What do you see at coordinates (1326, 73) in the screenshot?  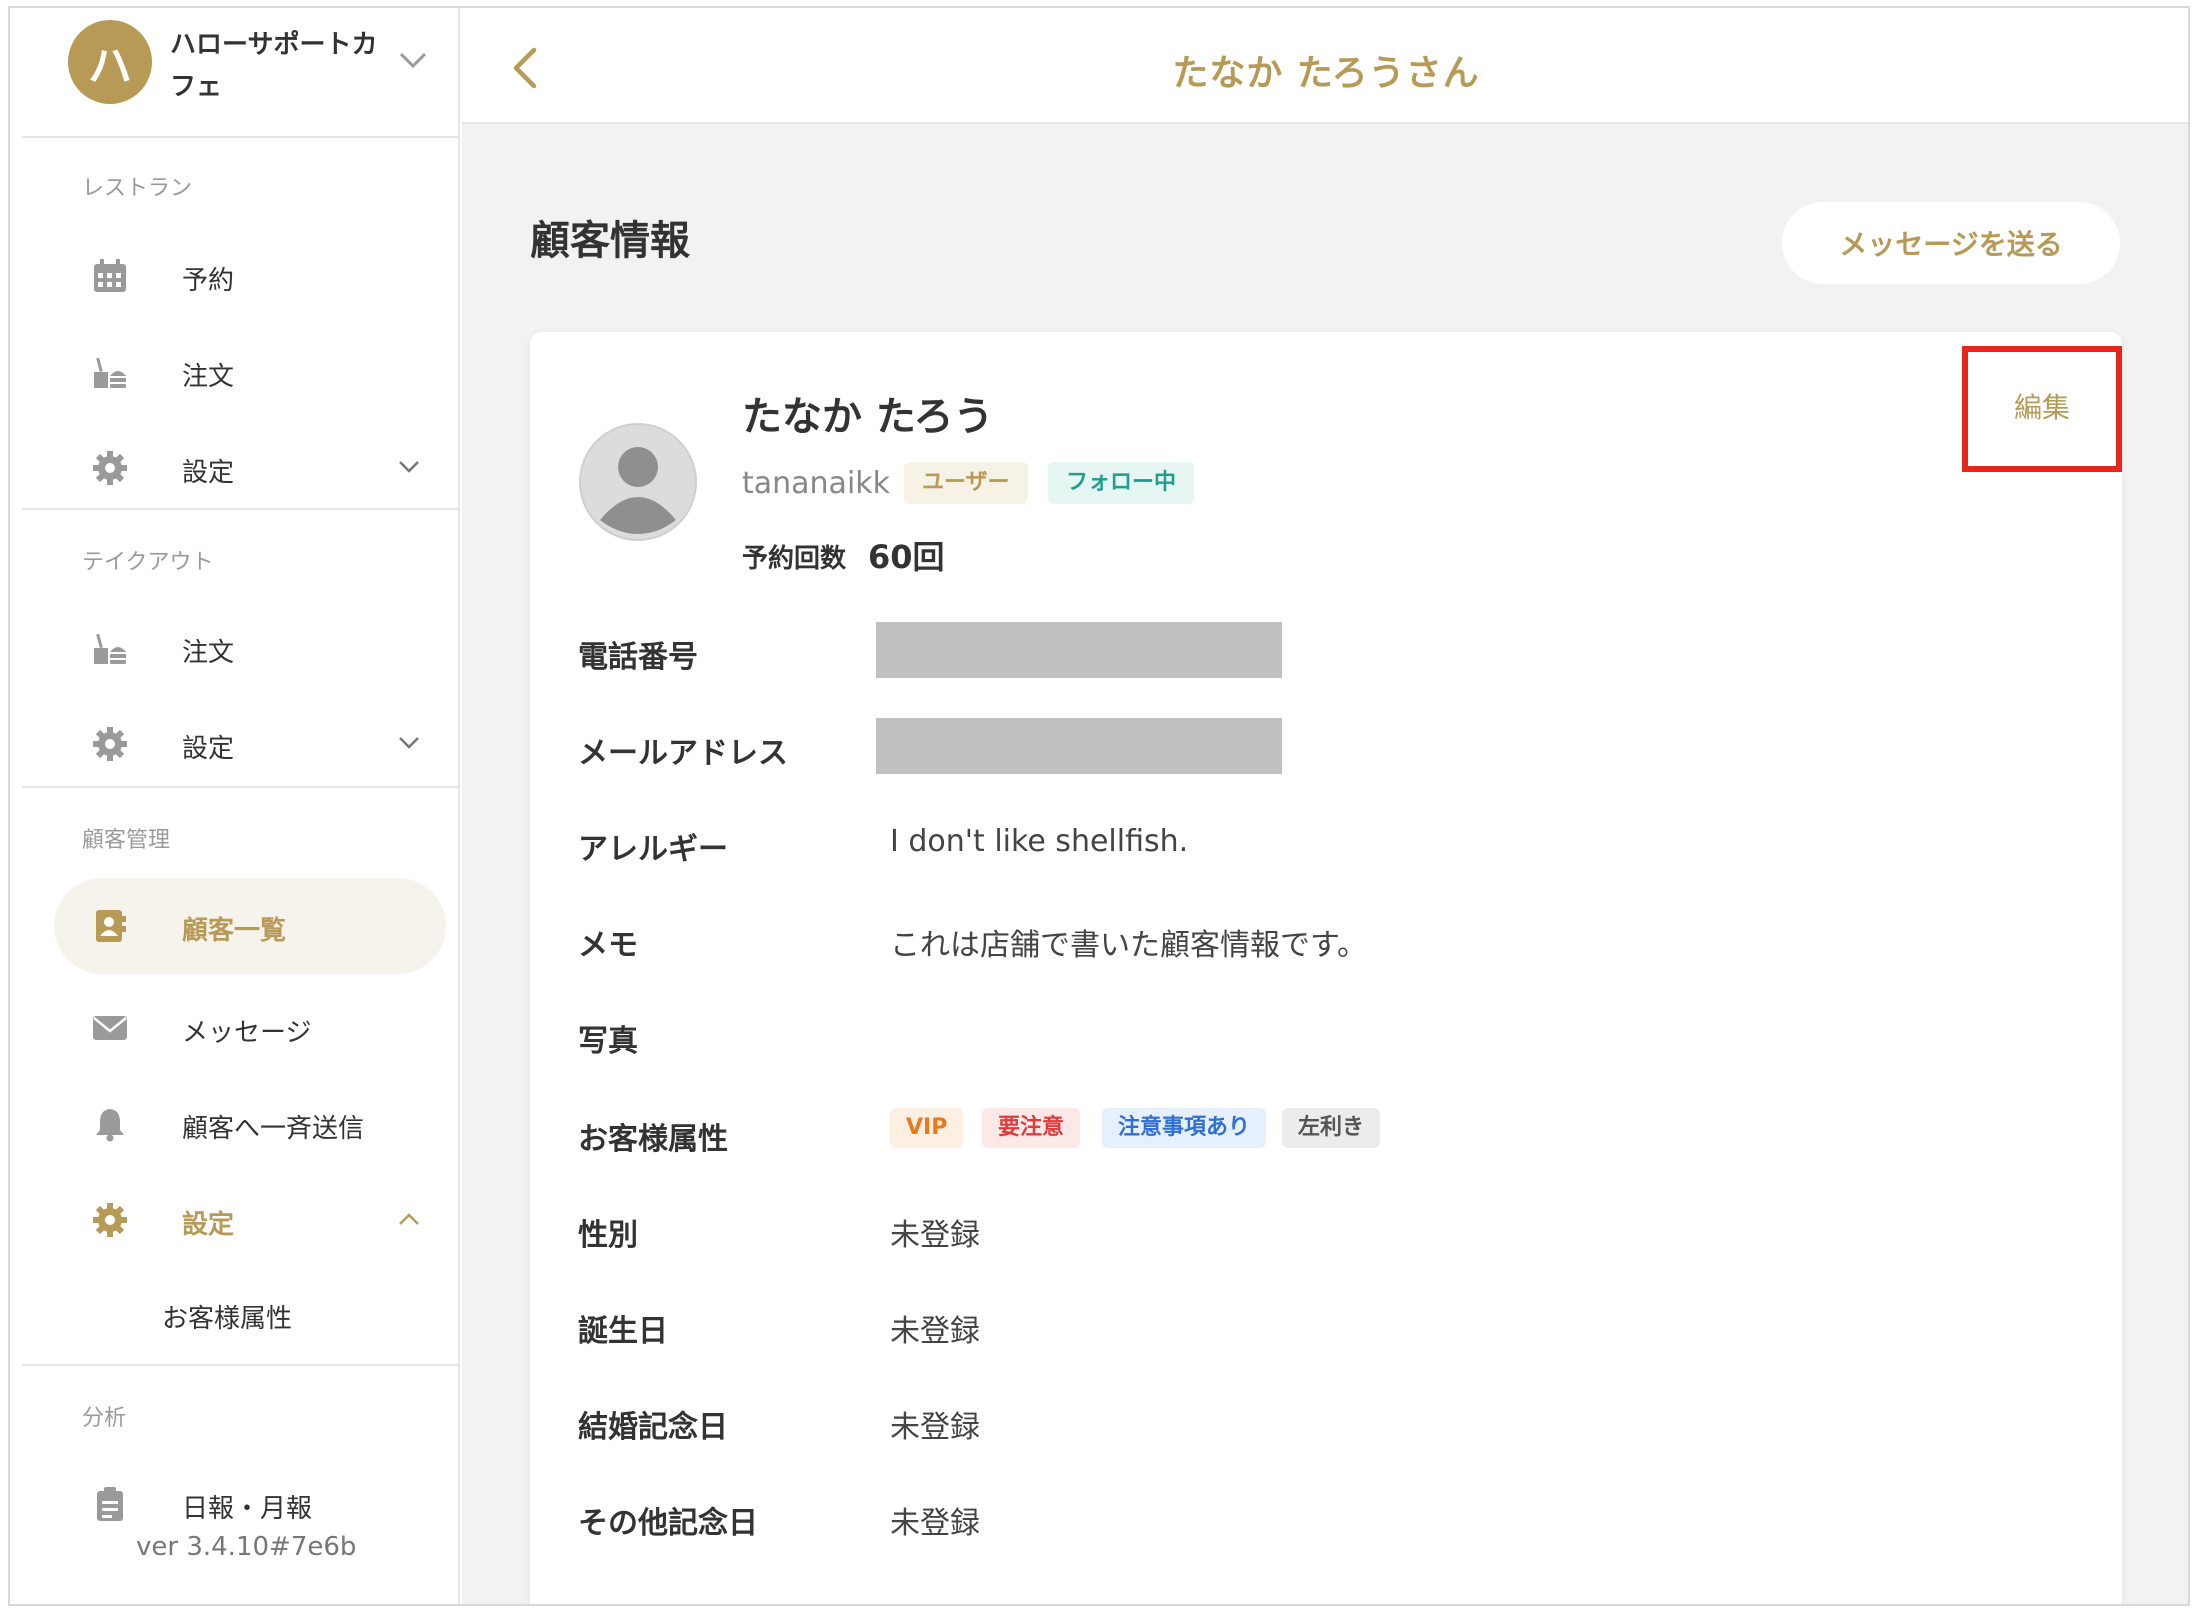 I see `page-title: たなか たろうさん` at bounding box center [1326, 73].